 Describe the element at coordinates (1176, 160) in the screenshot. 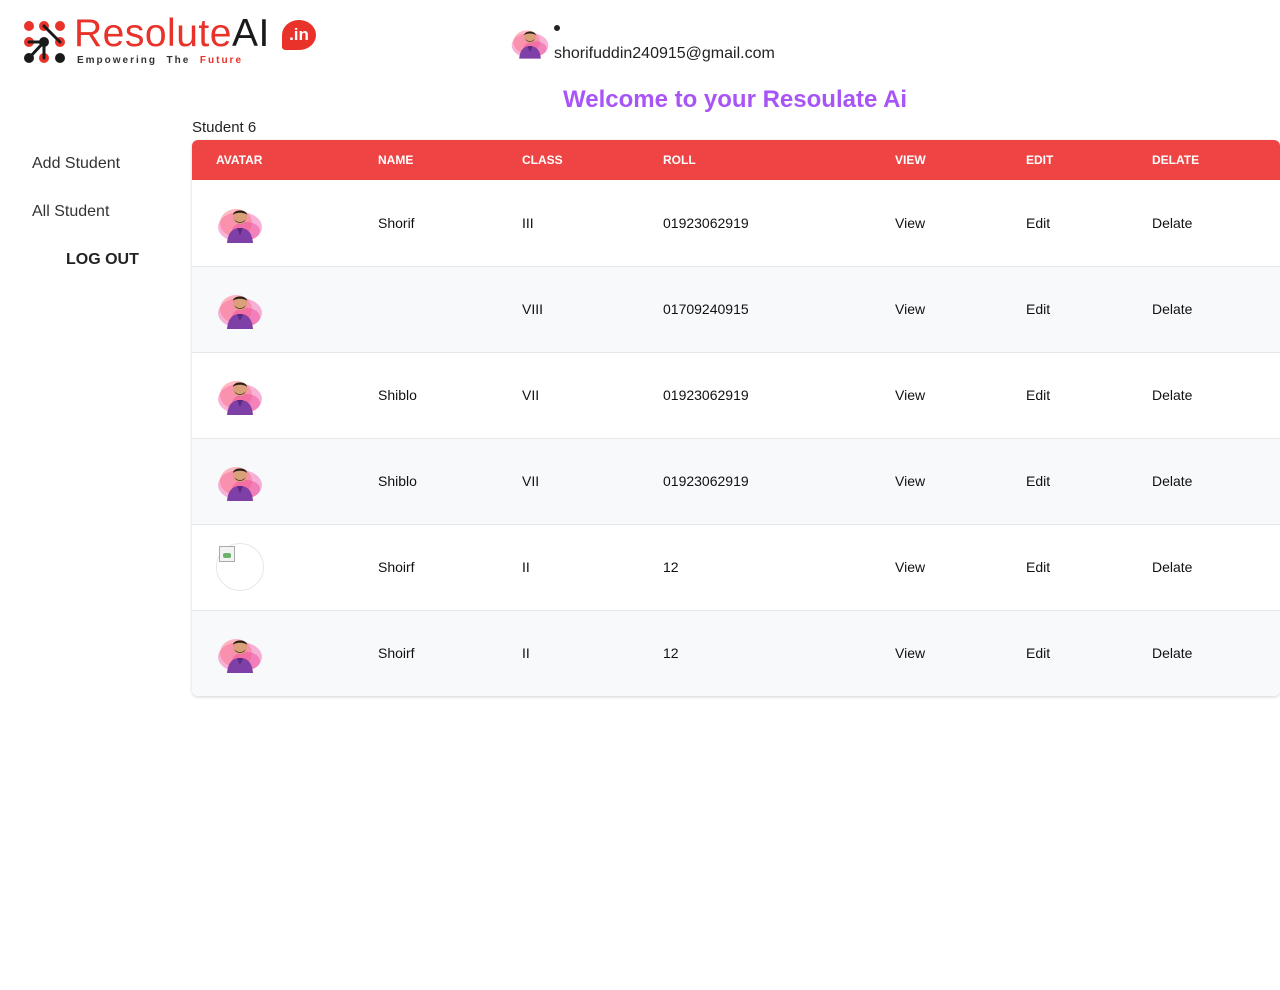

I see `column-header-delate: DELATE` at that location.